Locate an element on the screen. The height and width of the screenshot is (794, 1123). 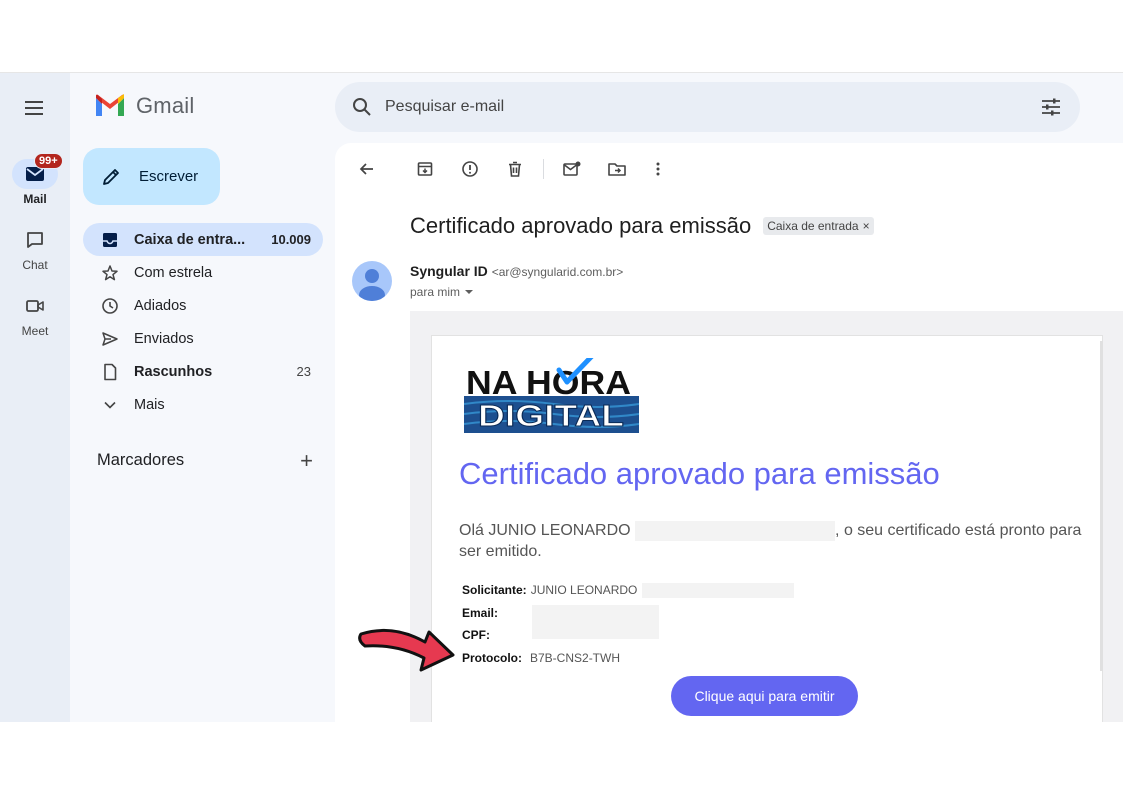
toolbar-divider is located at coordinates (543, 169).